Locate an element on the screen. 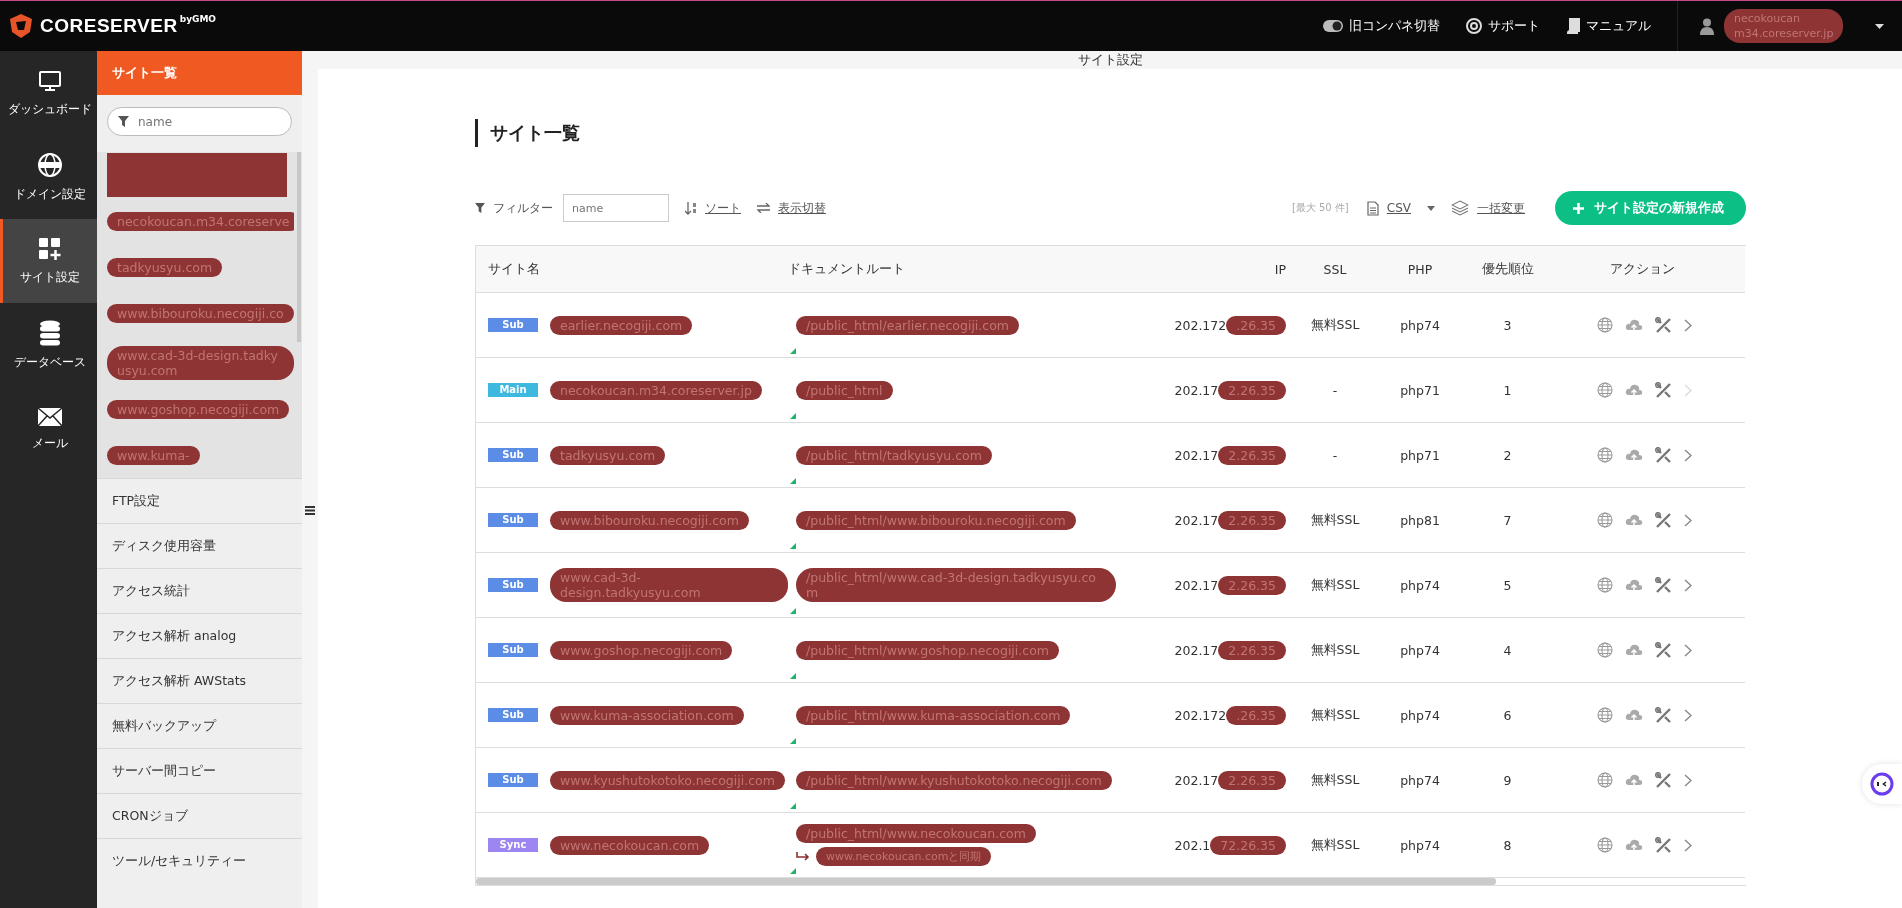 The height and width of the screenshot is (908, 1902). monitor-icon is located at coordinates (50, 80).